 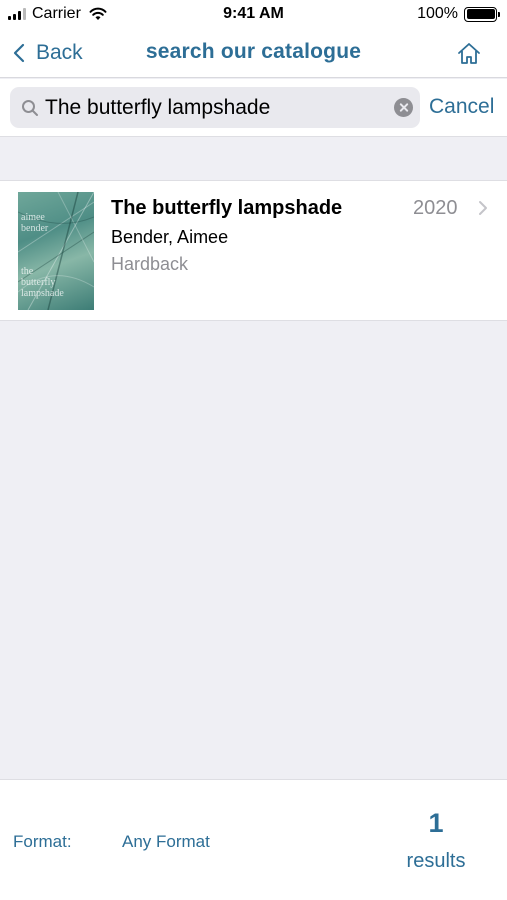 What do you see at coordinates (437, 13) in the screenshot?
I see `battery-percent: 100%` at bounding box center [437, 13].